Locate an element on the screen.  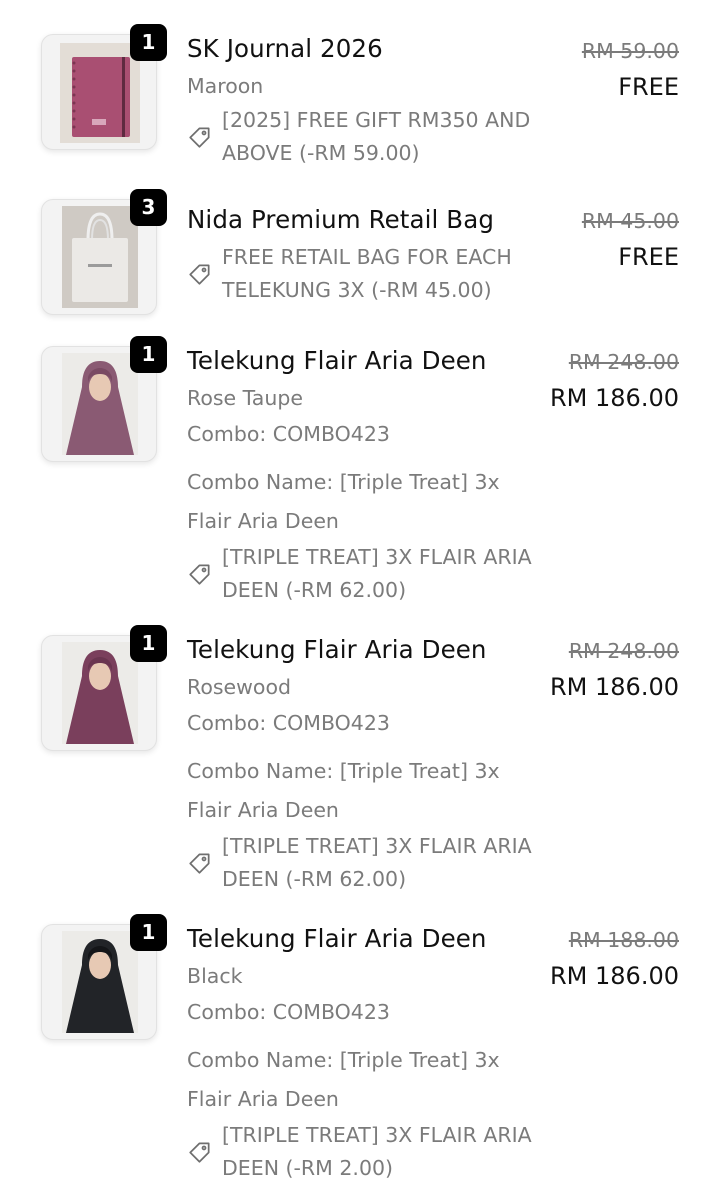
product-variant: Rosewood is located at coordinates (239, 687).